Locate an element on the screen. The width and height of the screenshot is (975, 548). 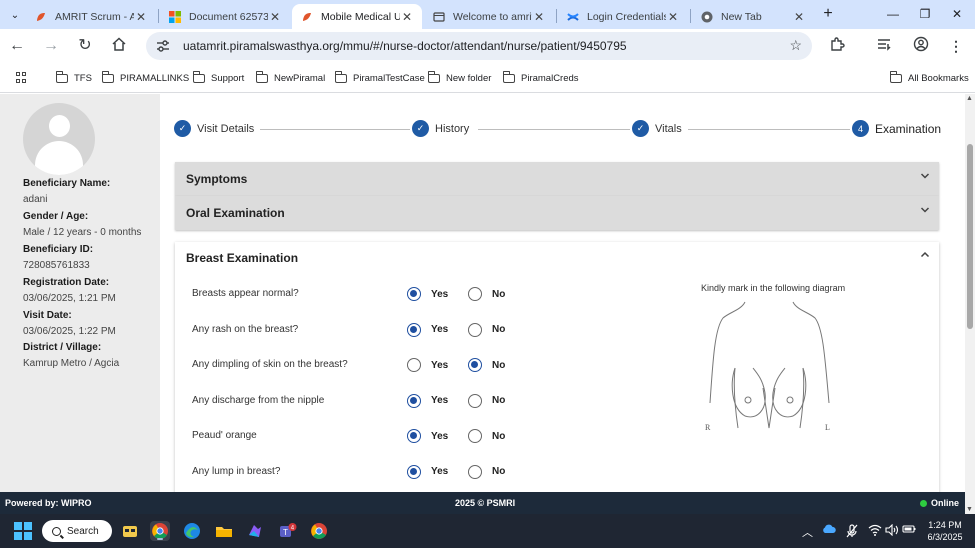
file-explorer-icon is located at coordinates (224, 531).